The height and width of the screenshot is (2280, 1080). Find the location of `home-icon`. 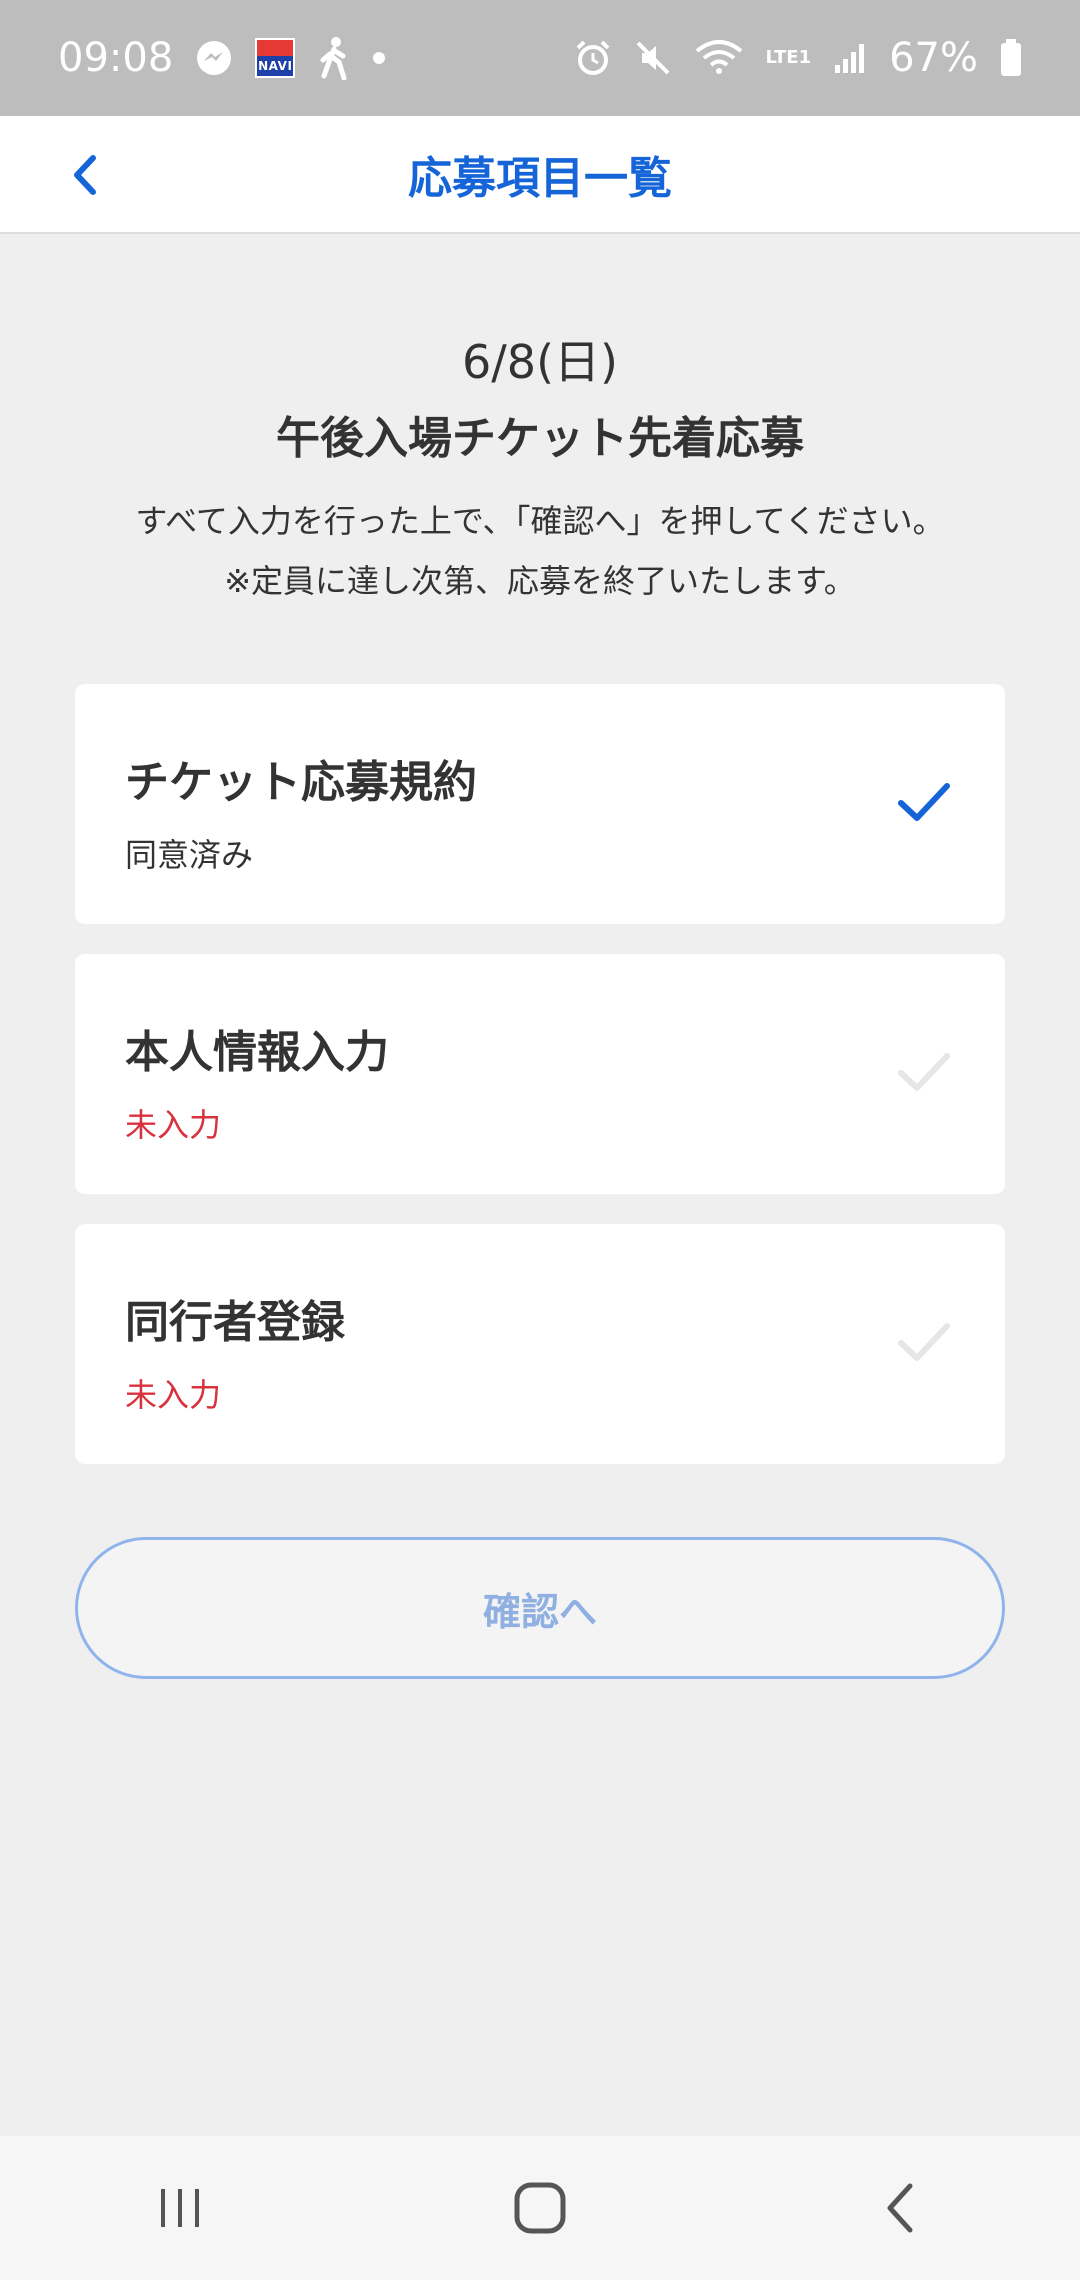

home-icon is located at coordinates (540, 2208).